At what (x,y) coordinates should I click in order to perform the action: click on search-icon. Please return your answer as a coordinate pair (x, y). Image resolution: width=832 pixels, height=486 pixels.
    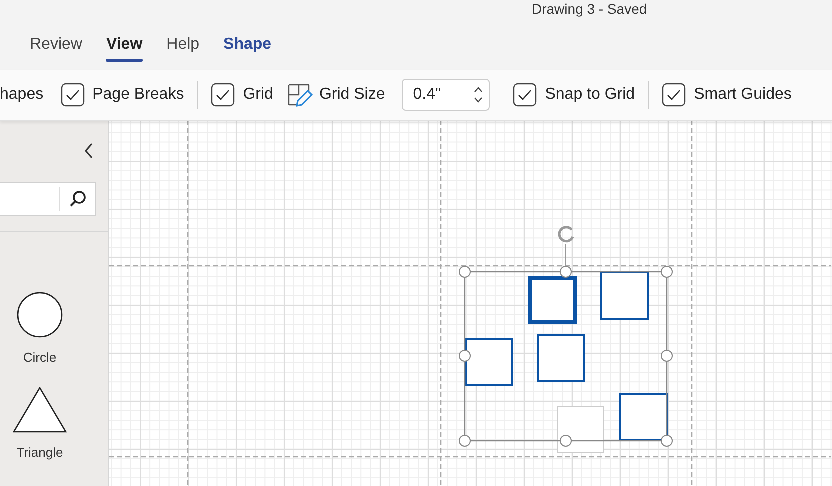
    Looking at the image, I should click on (77, 199).